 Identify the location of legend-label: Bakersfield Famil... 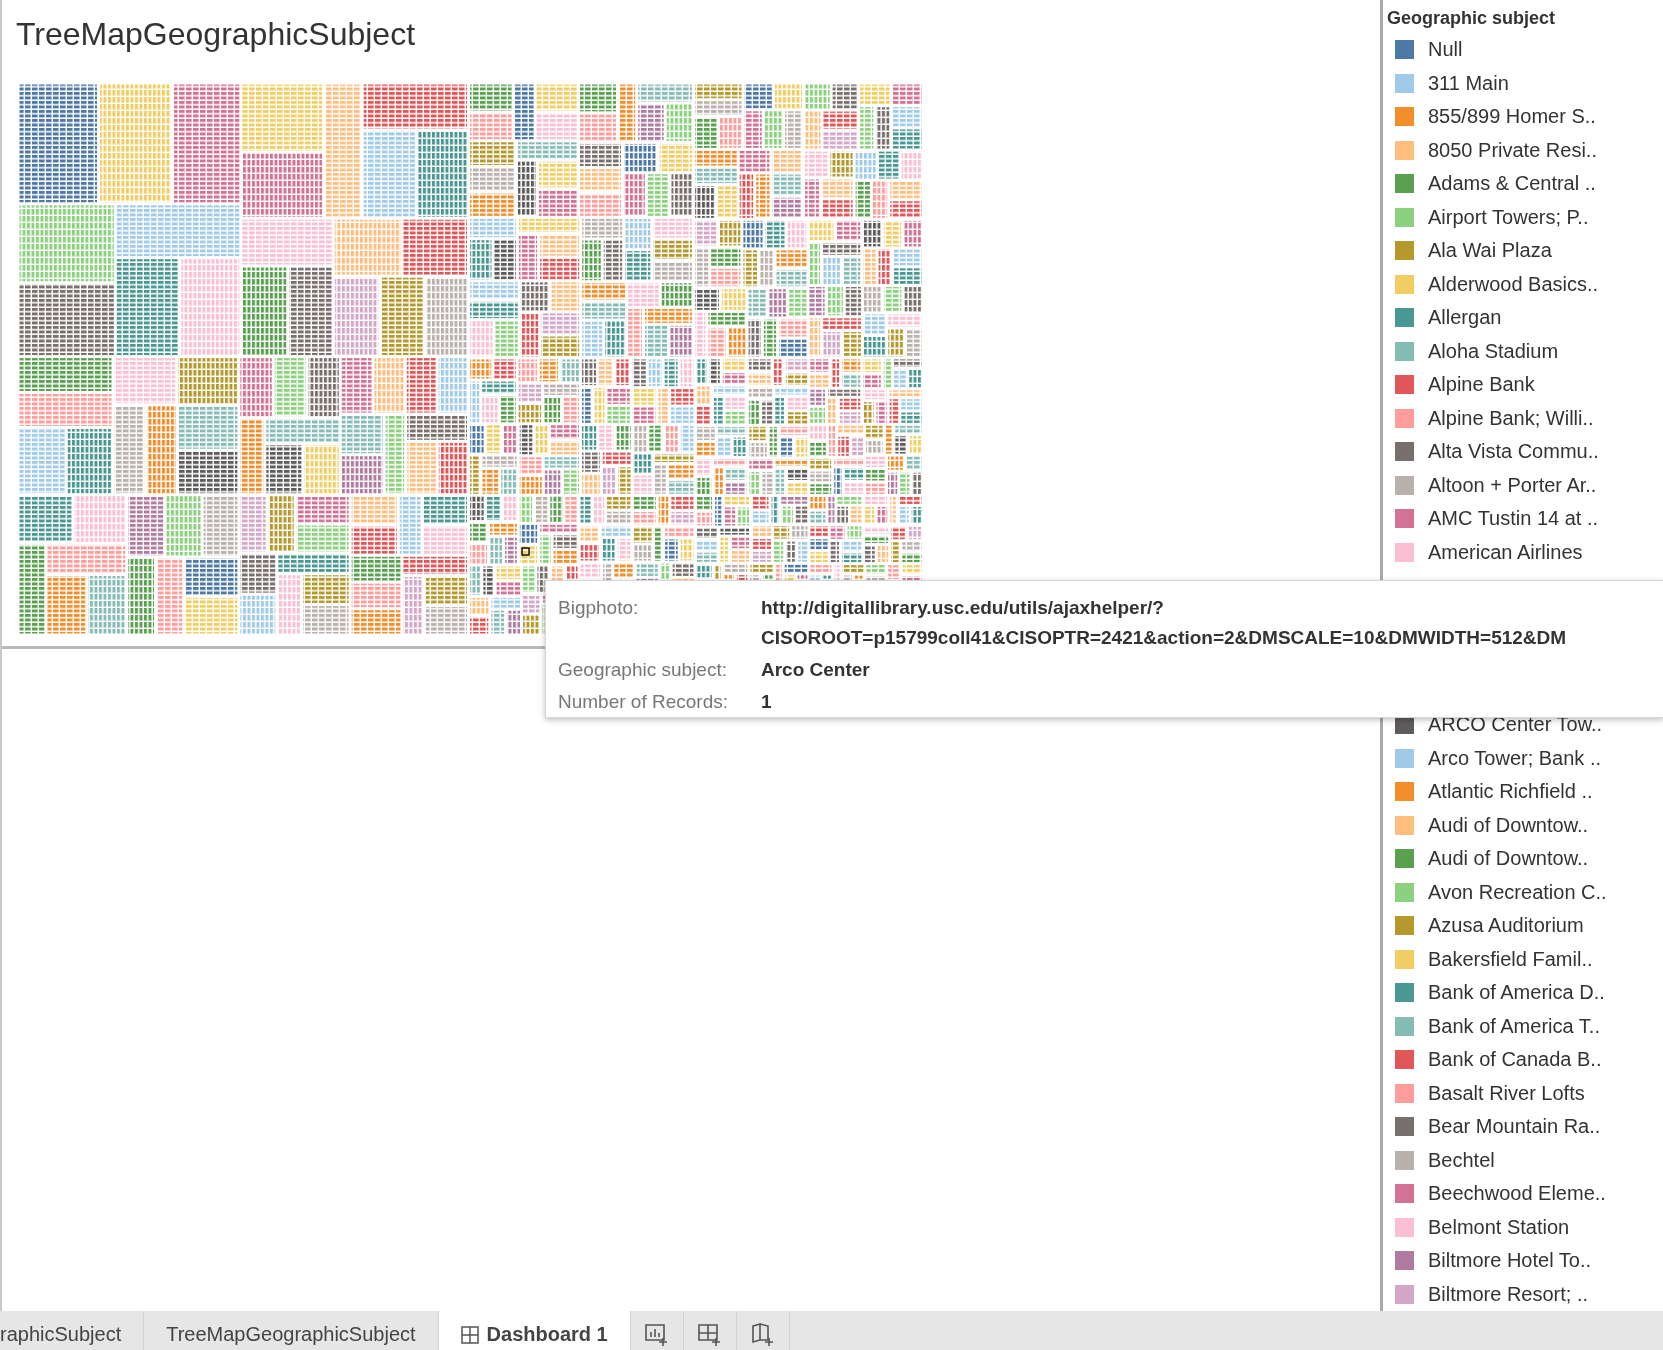
(1510, 959).